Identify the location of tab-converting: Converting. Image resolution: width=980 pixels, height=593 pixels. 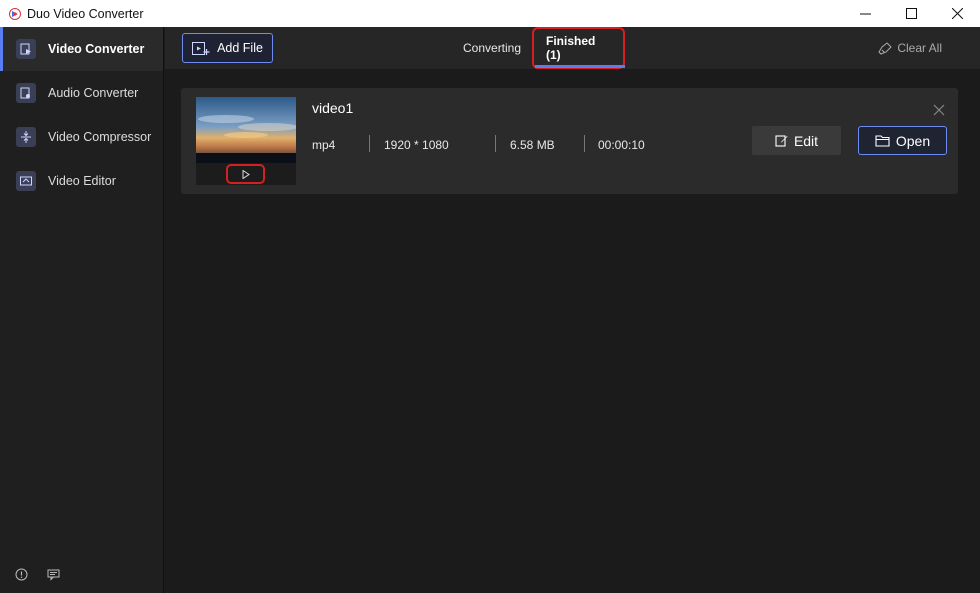
(492, 48).